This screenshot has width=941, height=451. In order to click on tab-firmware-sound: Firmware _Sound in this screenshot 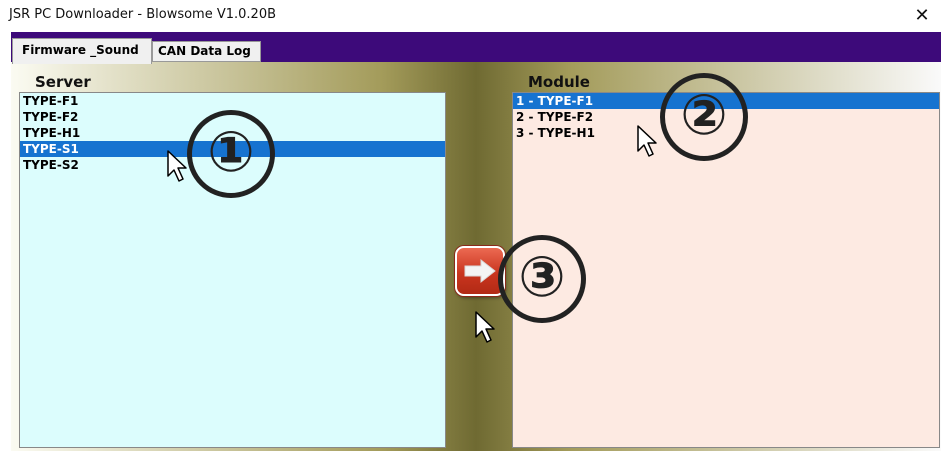, I will do `click(82, 51)`.